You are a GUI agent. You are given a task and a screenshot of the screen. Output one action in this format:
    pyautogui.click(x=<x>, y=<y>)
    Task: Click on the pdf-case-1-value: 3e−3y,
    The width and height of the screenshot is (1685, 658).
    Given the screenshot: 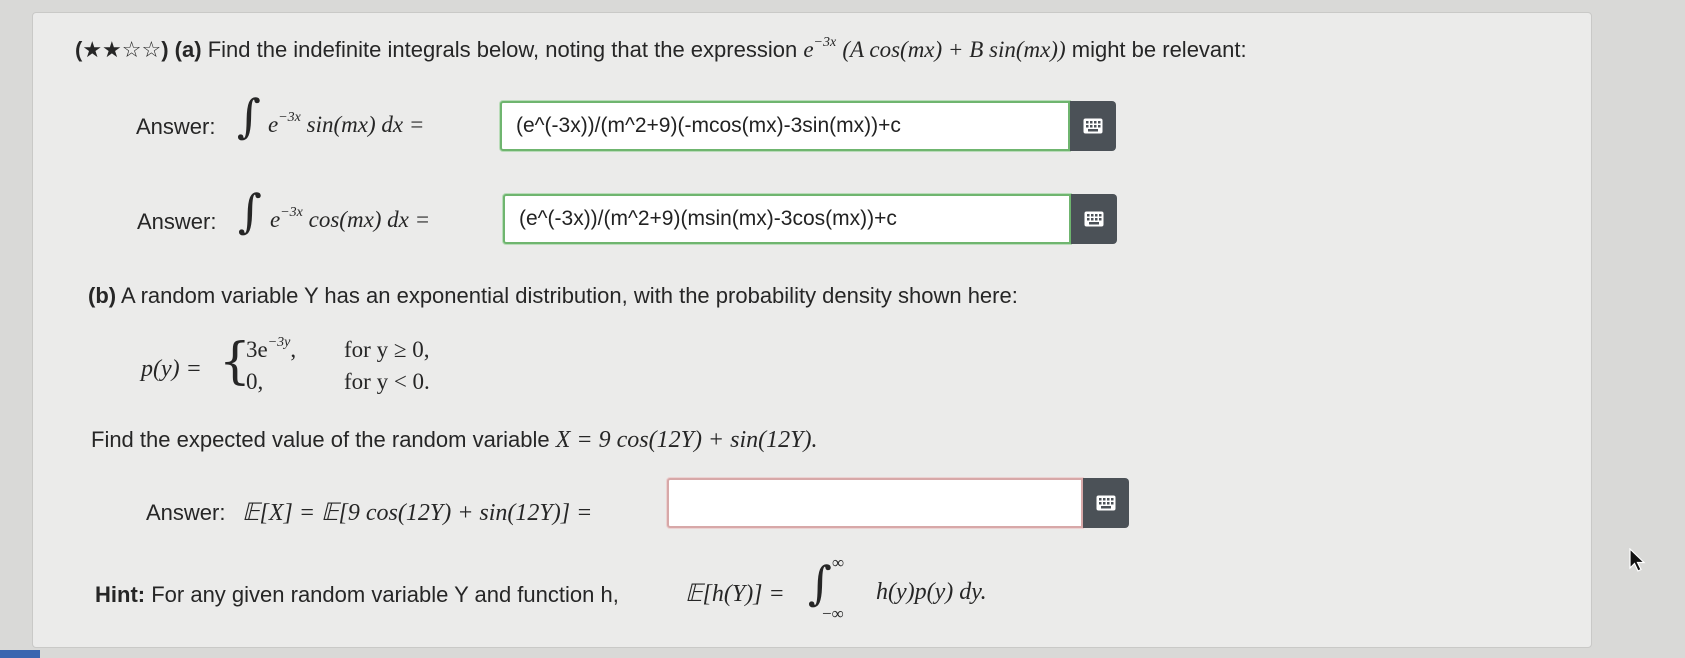 What is the action you would take?
    pyautogui.click(x=271, y=349)
    